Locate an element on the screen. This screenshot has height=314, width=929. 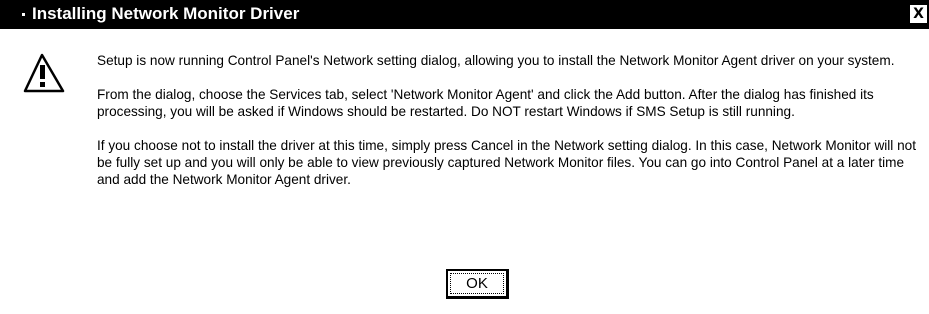
ok-button-label: OK is located at coordinates (477, 283).